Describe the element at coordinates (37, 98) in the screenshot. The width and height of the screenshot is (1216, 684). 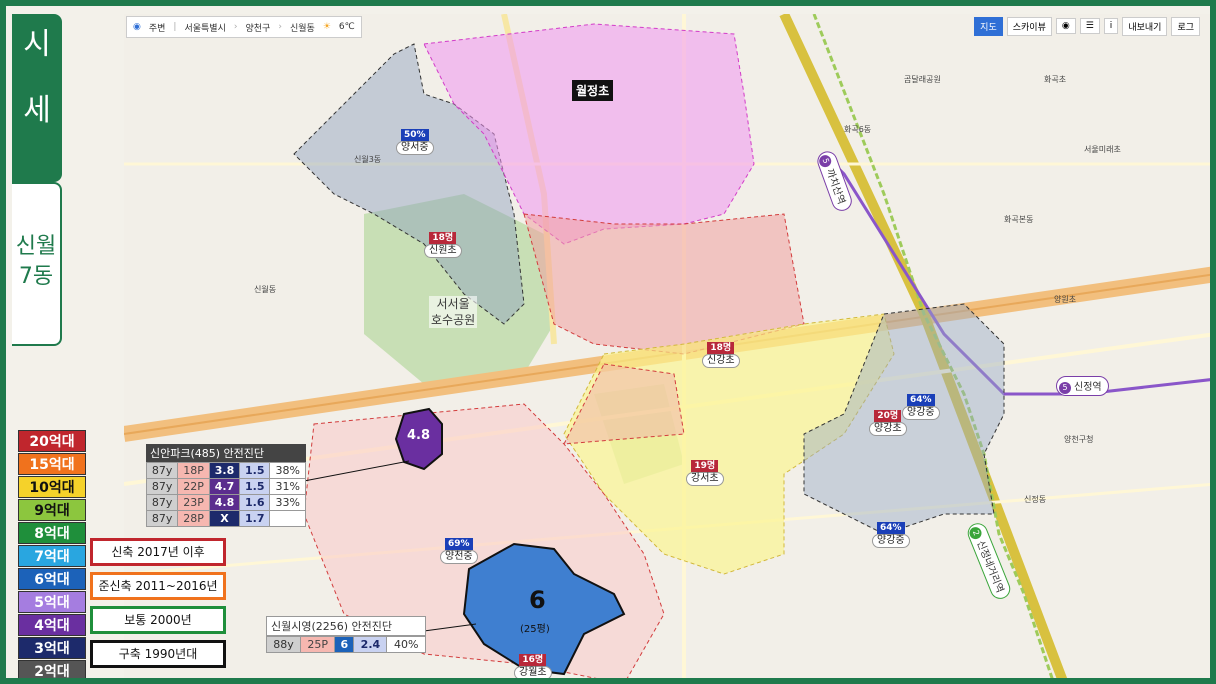
I see `side-tab-market-price: 시 세` at that location.